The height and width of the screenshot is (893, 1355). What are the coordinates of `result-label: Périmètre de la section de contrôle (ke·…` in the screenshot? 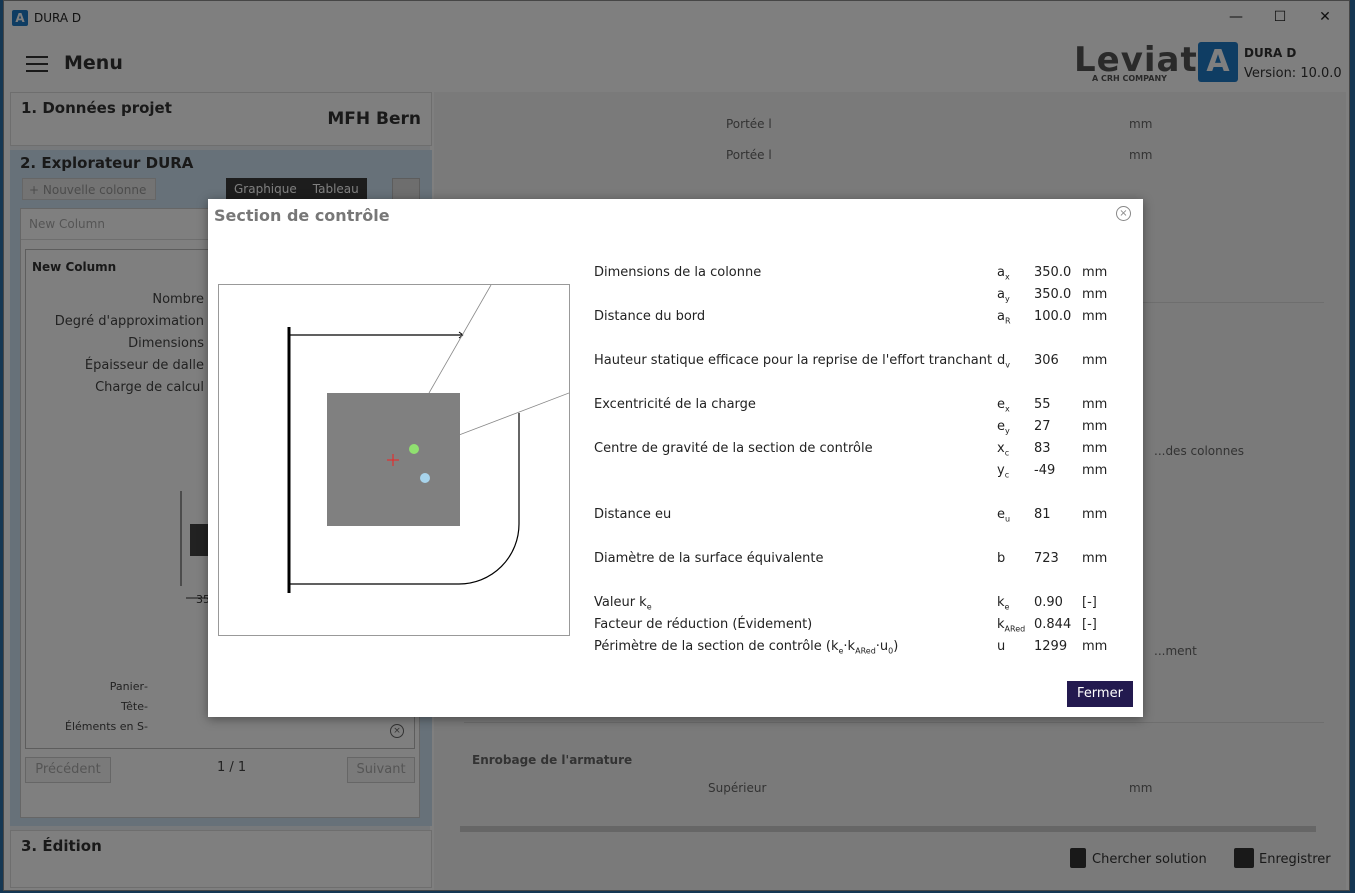 It's located at (746, 647).